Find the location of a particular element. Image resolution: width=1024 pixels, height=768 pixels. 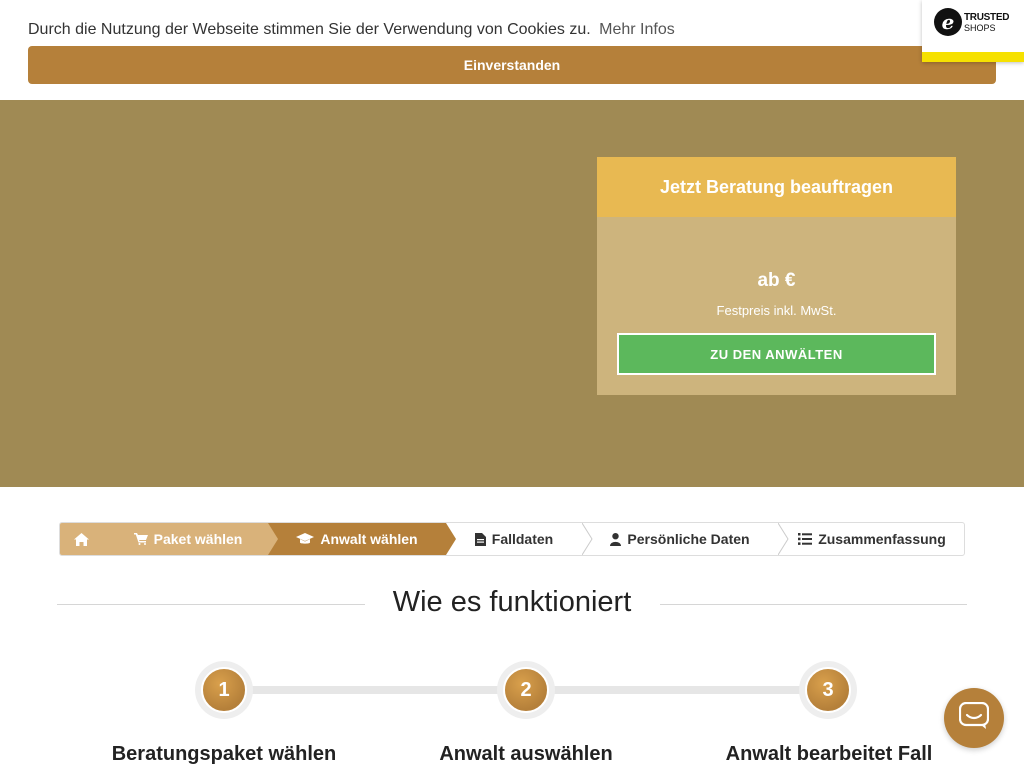

step-zusammenfassung: Zusammenfassung is located at coordinates (871, 539).